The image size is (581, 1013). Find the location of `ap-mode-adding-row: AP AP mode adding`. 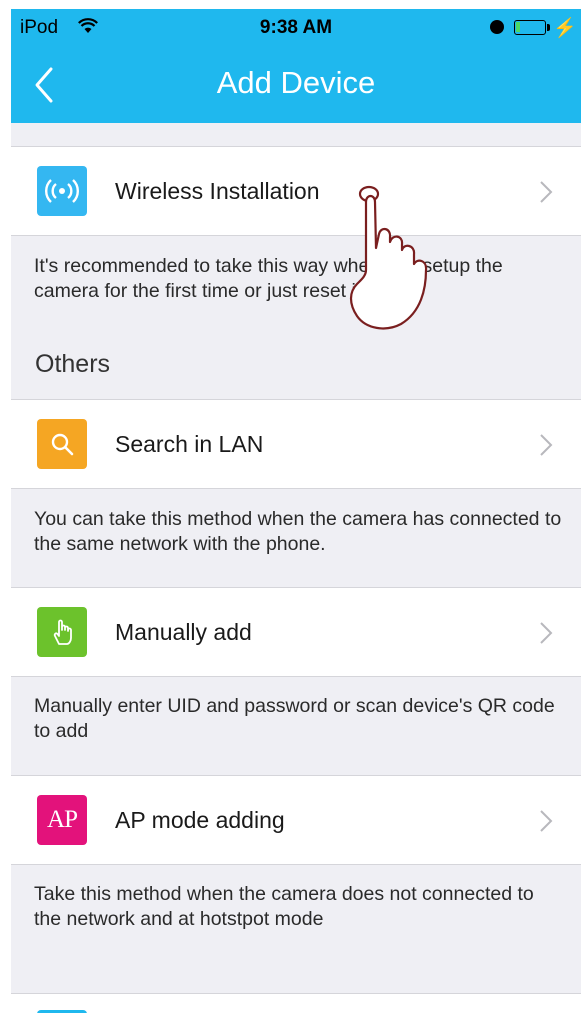

ap-mode-adding-row: AP AP mode adding is located at coordinates (296, 820).